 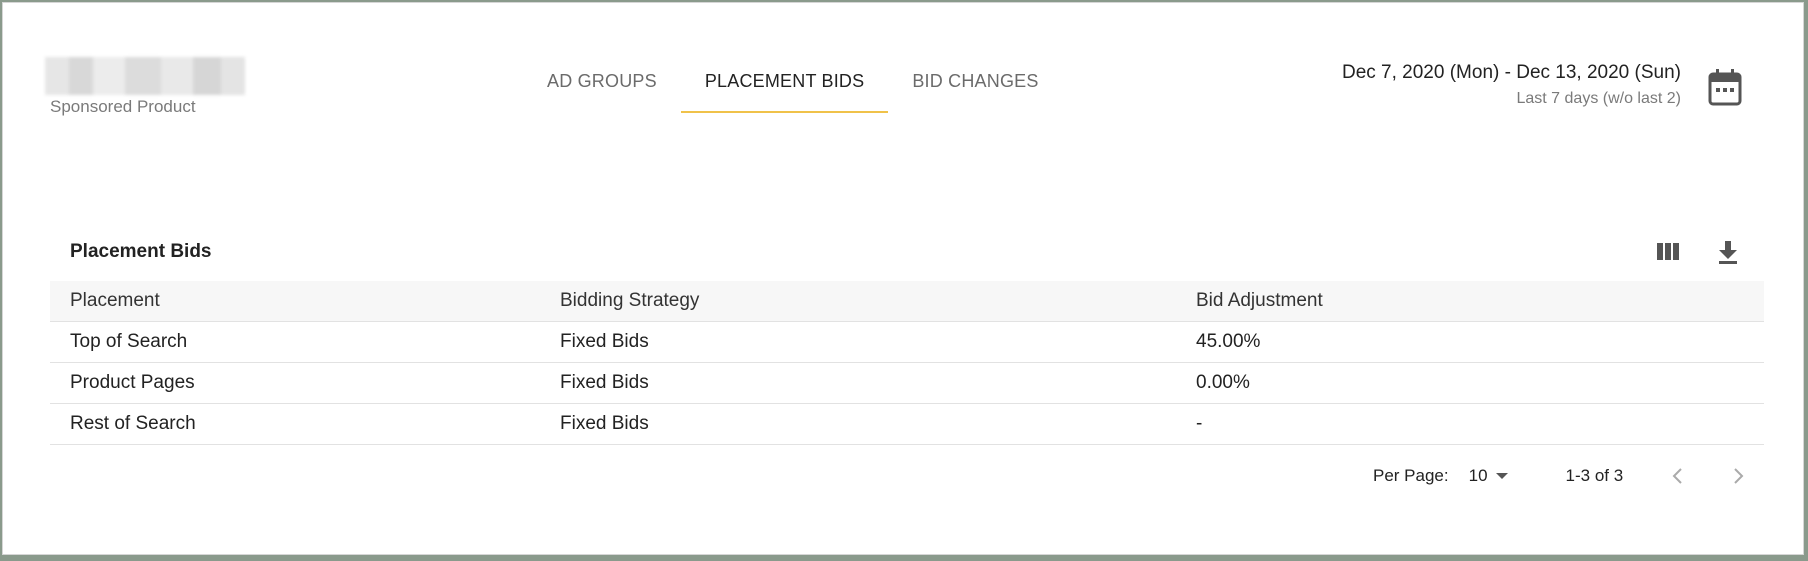 I want to click on placement-cell: Rest of Search, so click(x=295, y=424).